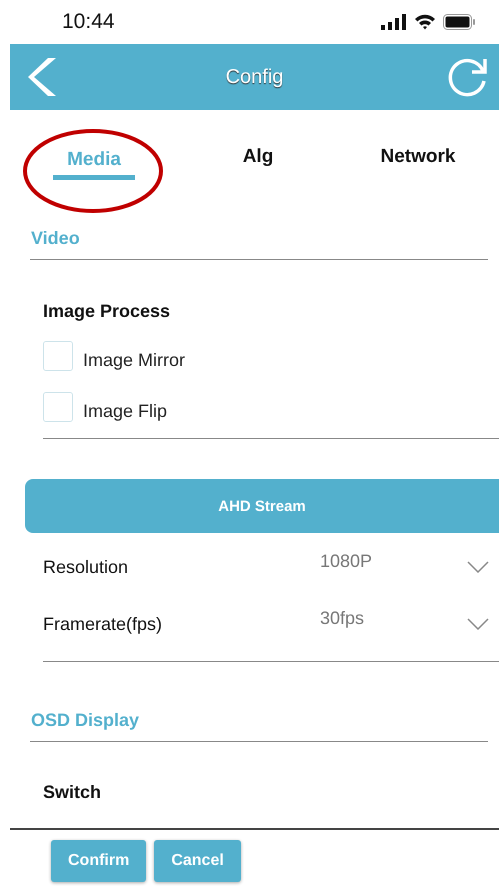 The image size is (499, 888). Describe the element at coordinates (88, 22) in the screenshot. I see `status-time: 10:44` at that location.